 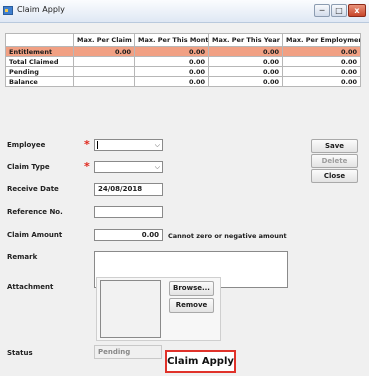 I want to click on window-title: Claim Apply, so click(x=41, y=9).